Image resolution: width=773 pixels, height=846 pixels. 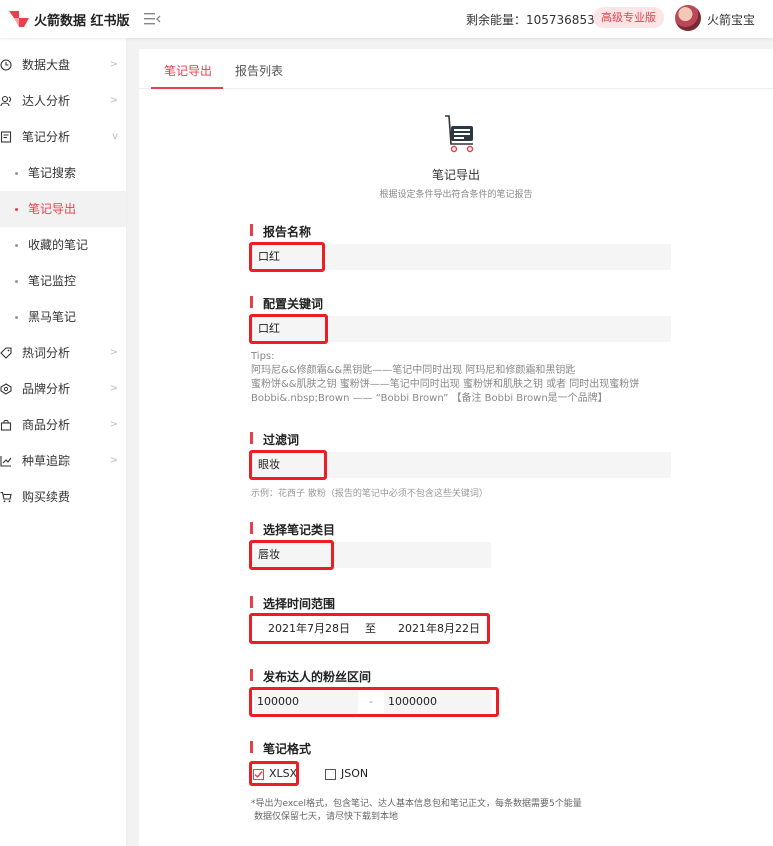 What do you see at coordinates (188, 70) in the screenshot?
I see `tab-note-export: 笔记导出` at bounding box center [188, 70].